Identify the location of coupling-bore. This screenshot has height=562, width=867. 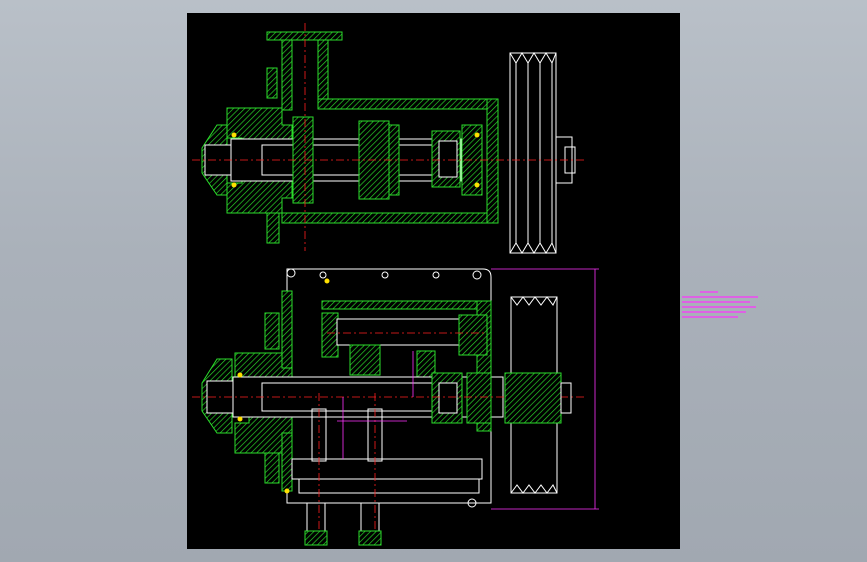
(448, 159).